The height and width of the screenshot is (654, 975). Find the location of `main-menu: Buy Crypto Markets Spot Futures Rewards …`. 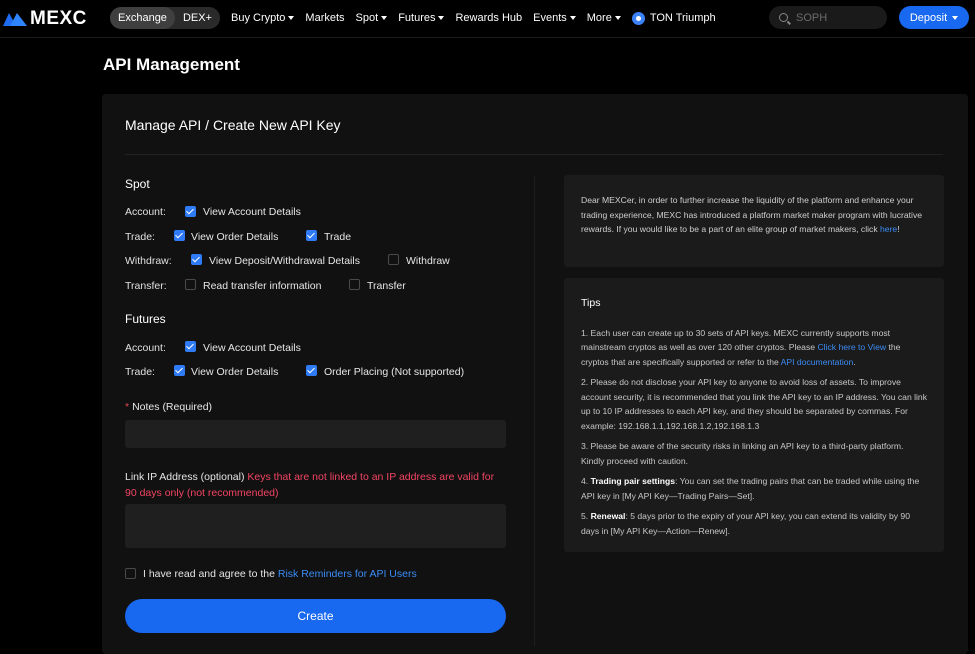

main-menu: Buy Crypto Markets Spot Futures Rewards … is located at coordinates (479, 18).